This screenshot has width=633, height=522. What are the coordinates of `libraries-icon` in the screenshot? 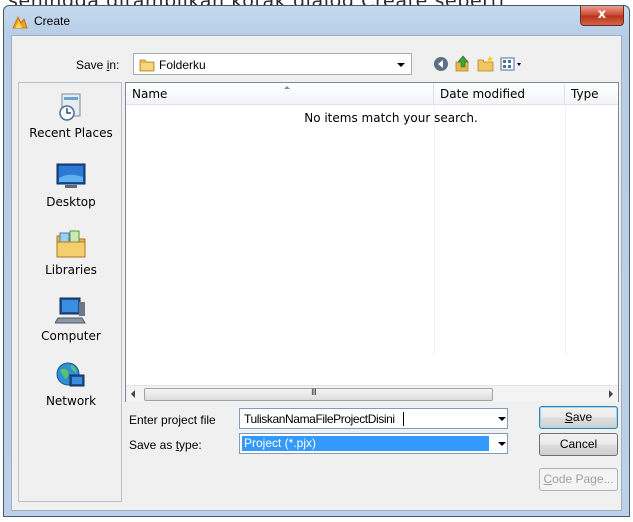 It's located at (71, 244).